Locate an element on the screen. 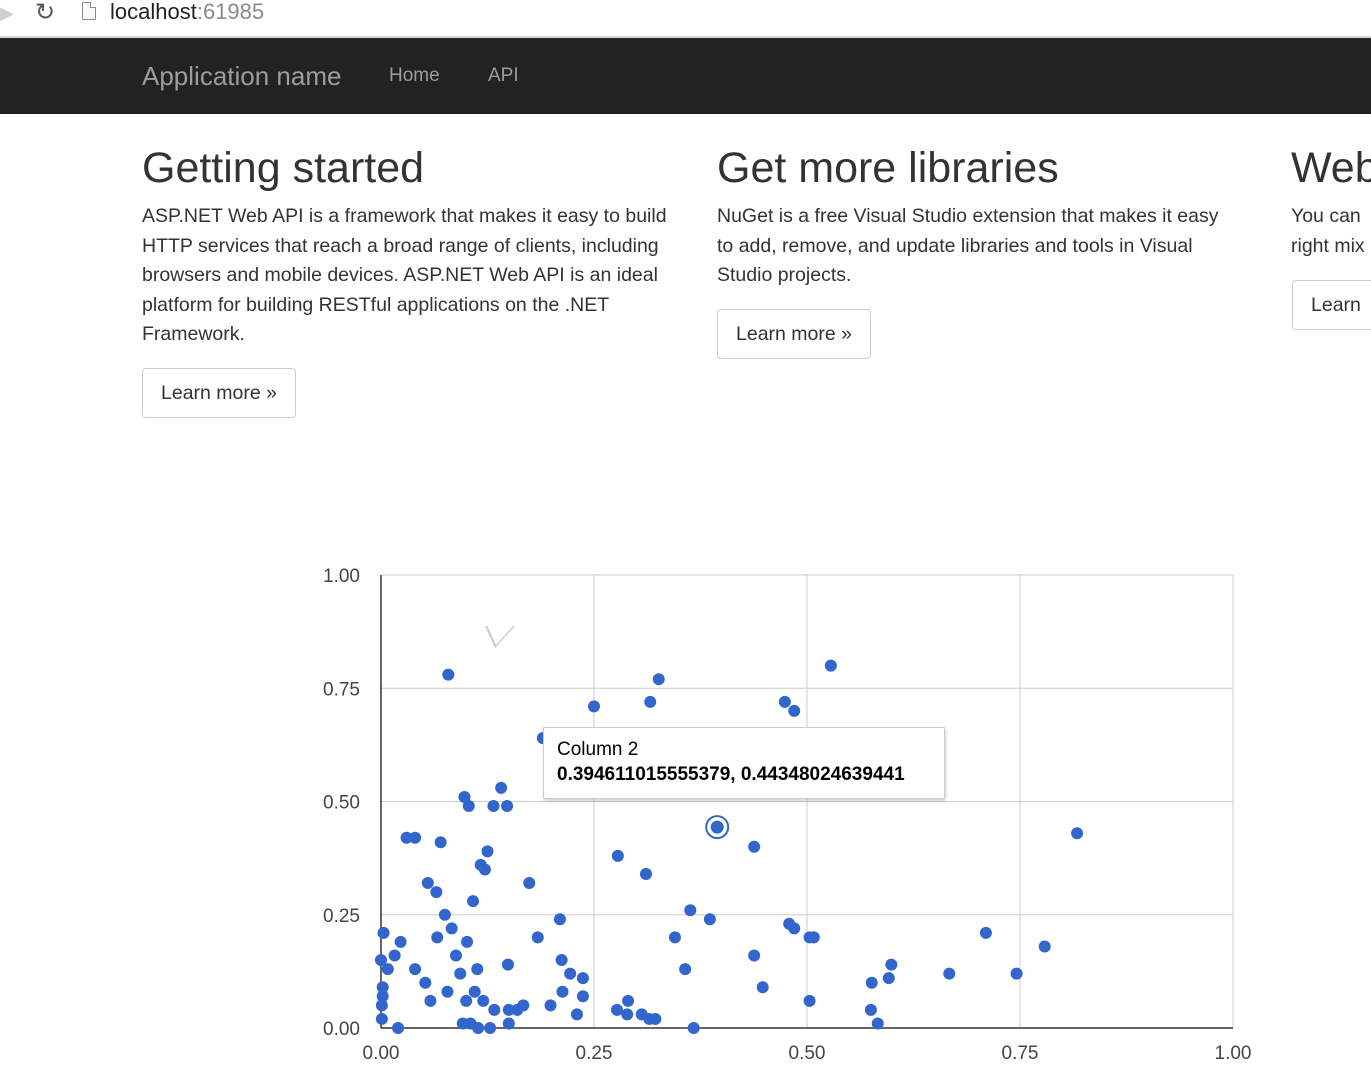  y-tick-label: 0.00 is located at coordinates (341, 1029).